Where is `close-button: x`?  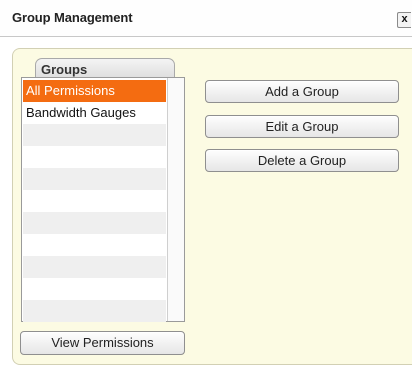 close-button: x is located at coordinates (404, 20).